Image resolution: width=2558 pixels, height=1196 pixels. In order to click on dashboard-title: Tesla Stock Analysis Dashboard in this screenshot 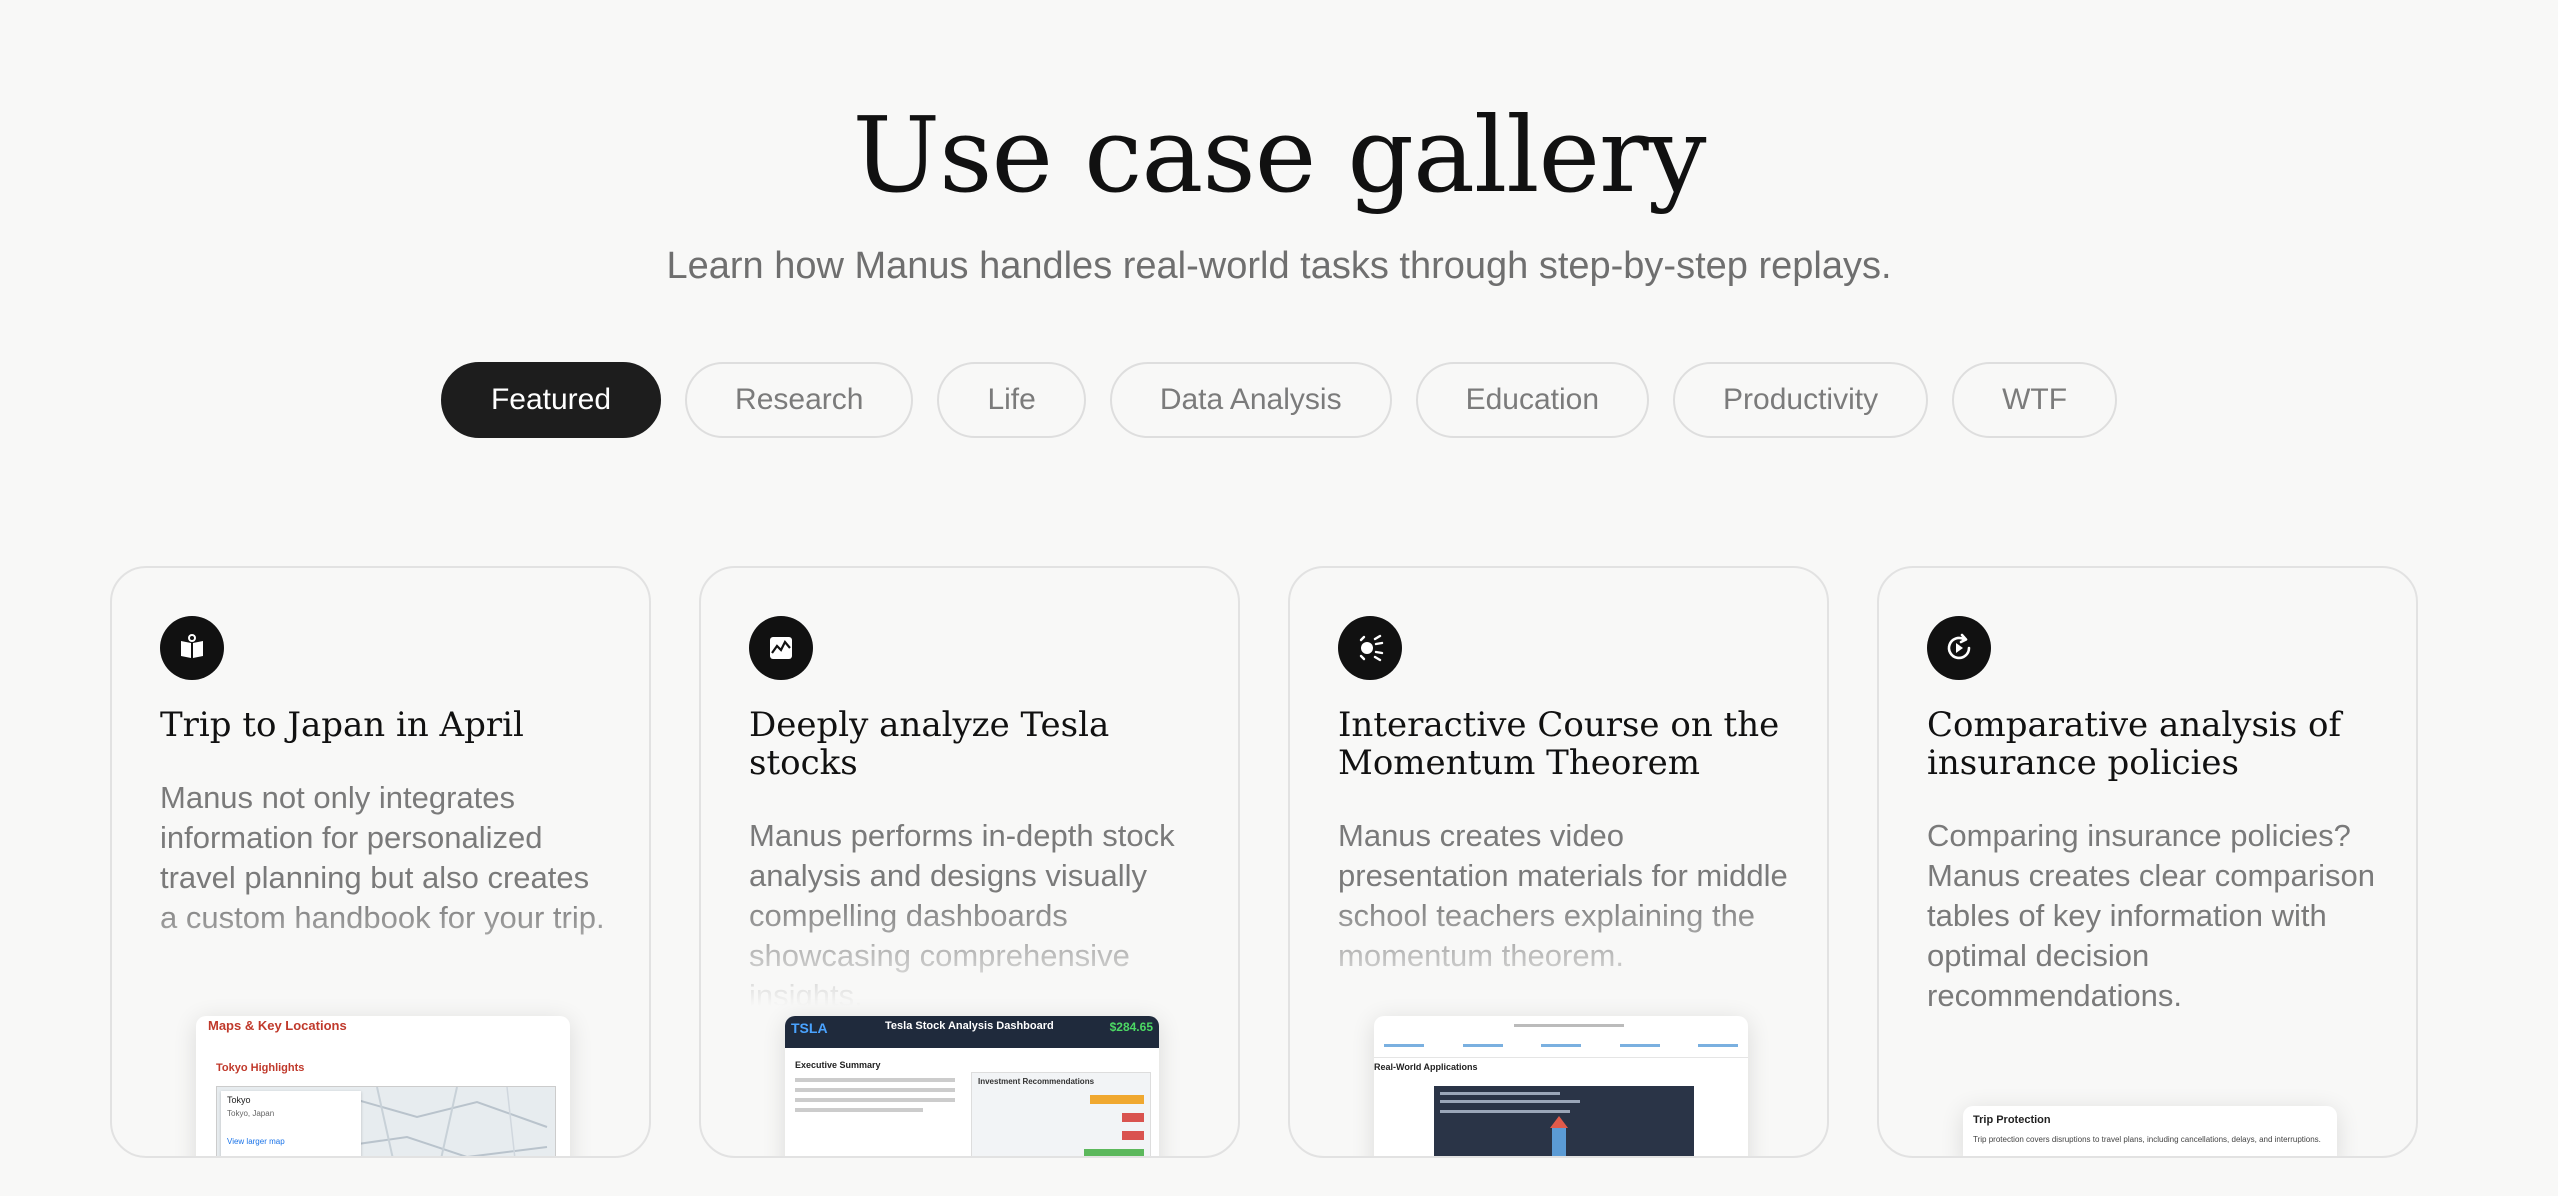, I will do `click(969, 1026)`.